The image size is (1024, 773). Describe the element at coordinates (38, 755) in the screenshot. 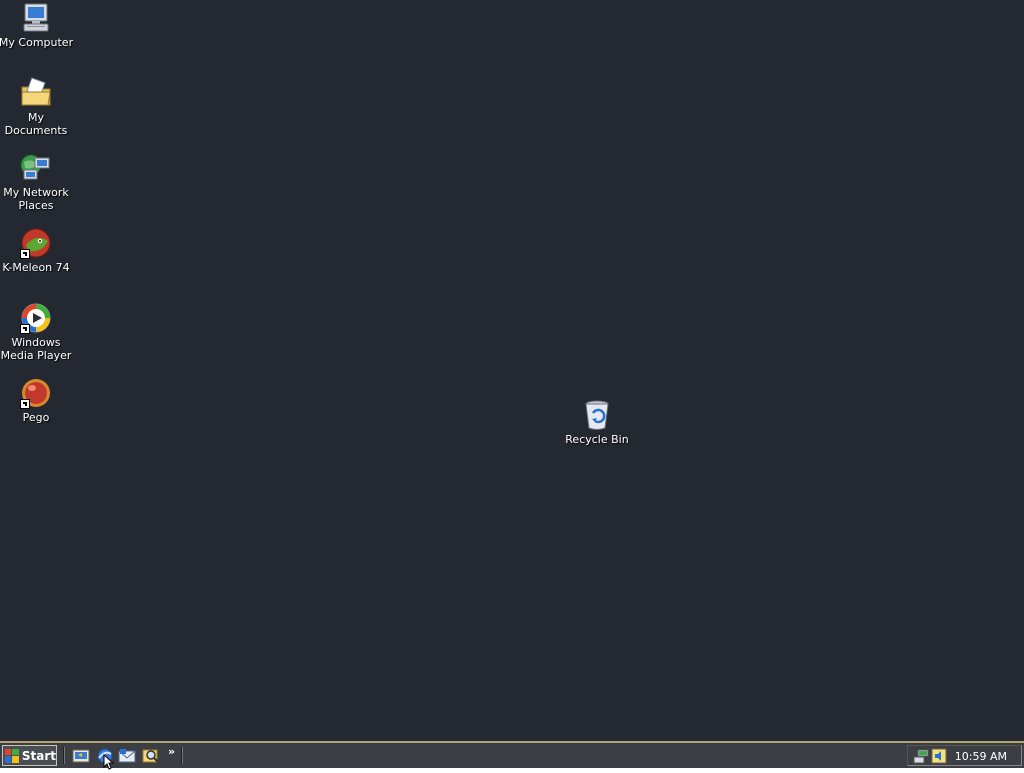

I see `start-label: Start` at that location.